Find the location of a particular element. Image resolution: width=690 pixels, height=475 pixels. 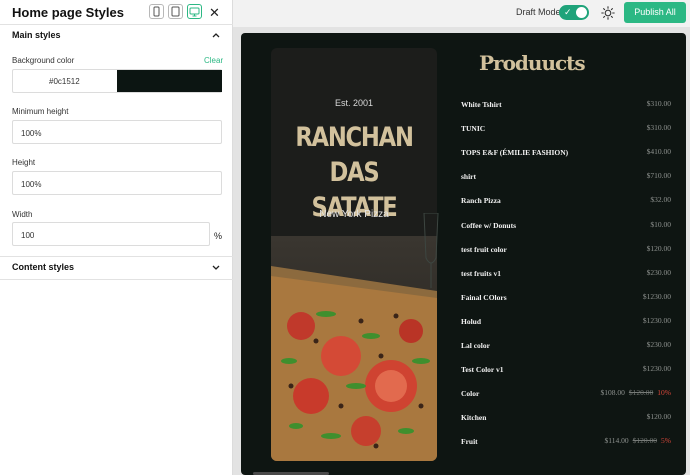

product-name: Holud is located at coordinates (471, 321).